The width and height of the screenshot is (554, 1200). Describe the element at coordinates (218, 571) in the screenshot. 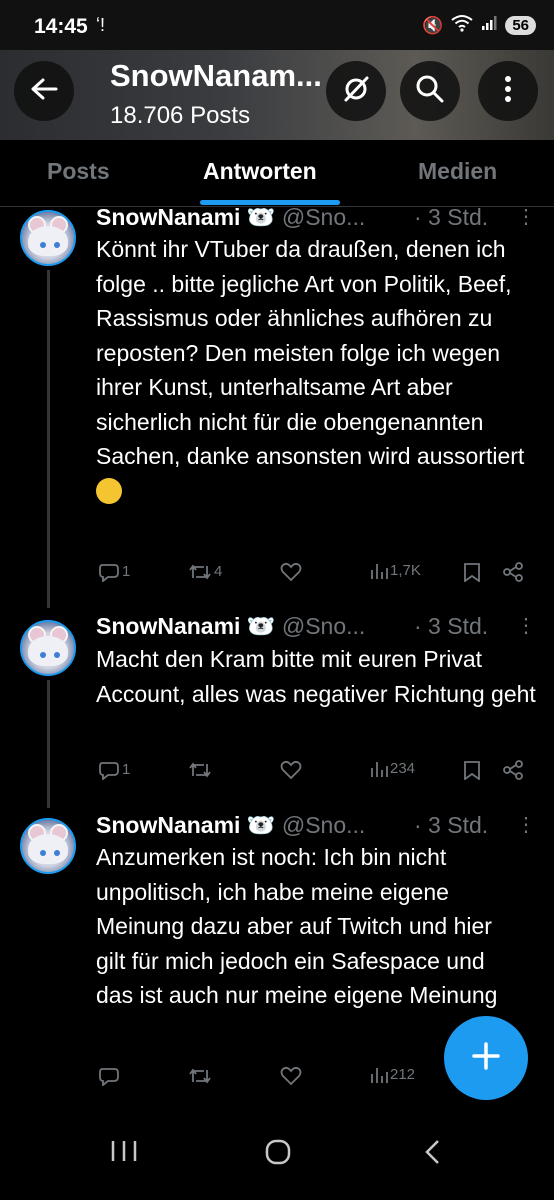

I see `repost-count: 4` at that location.